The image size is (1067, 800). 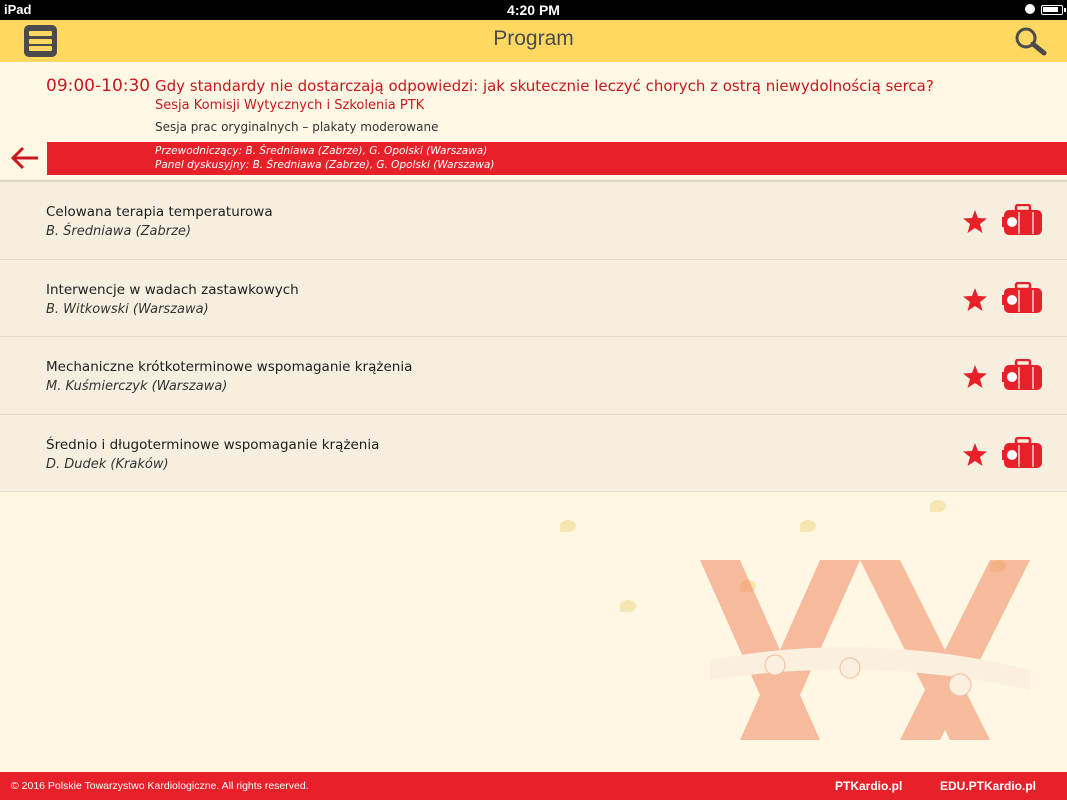 I want to click on talk-author: B. Średniawa (Zabrze), so click(x=119, y=231).